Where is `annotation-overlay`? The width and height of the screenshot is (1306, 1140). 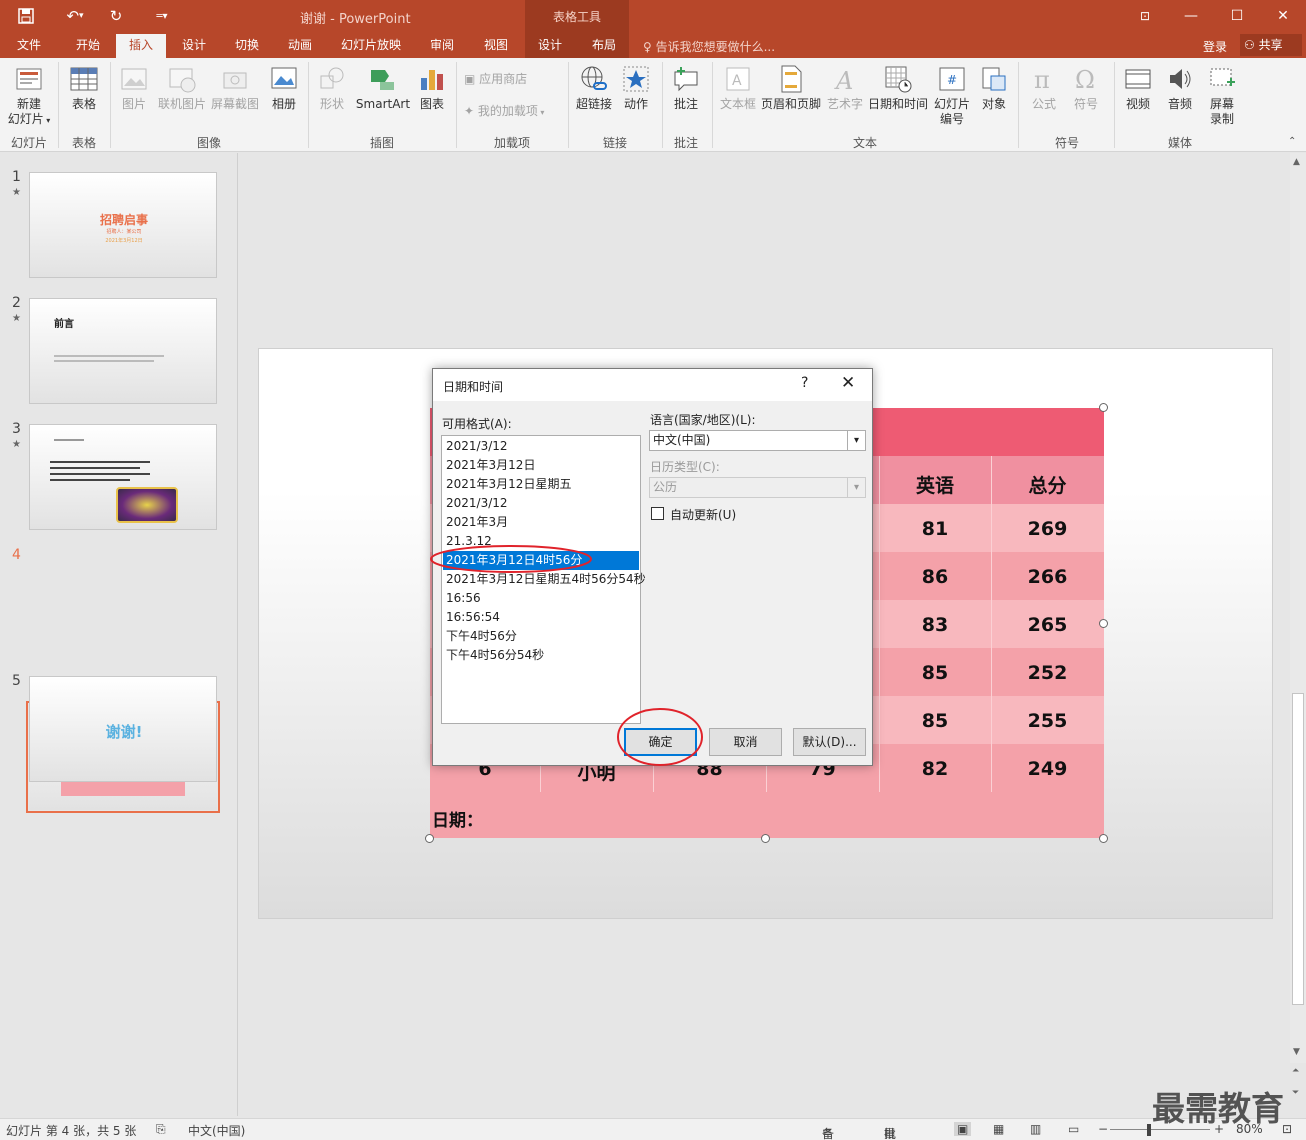 annotation-overlay is located at coordinates (566, 655).